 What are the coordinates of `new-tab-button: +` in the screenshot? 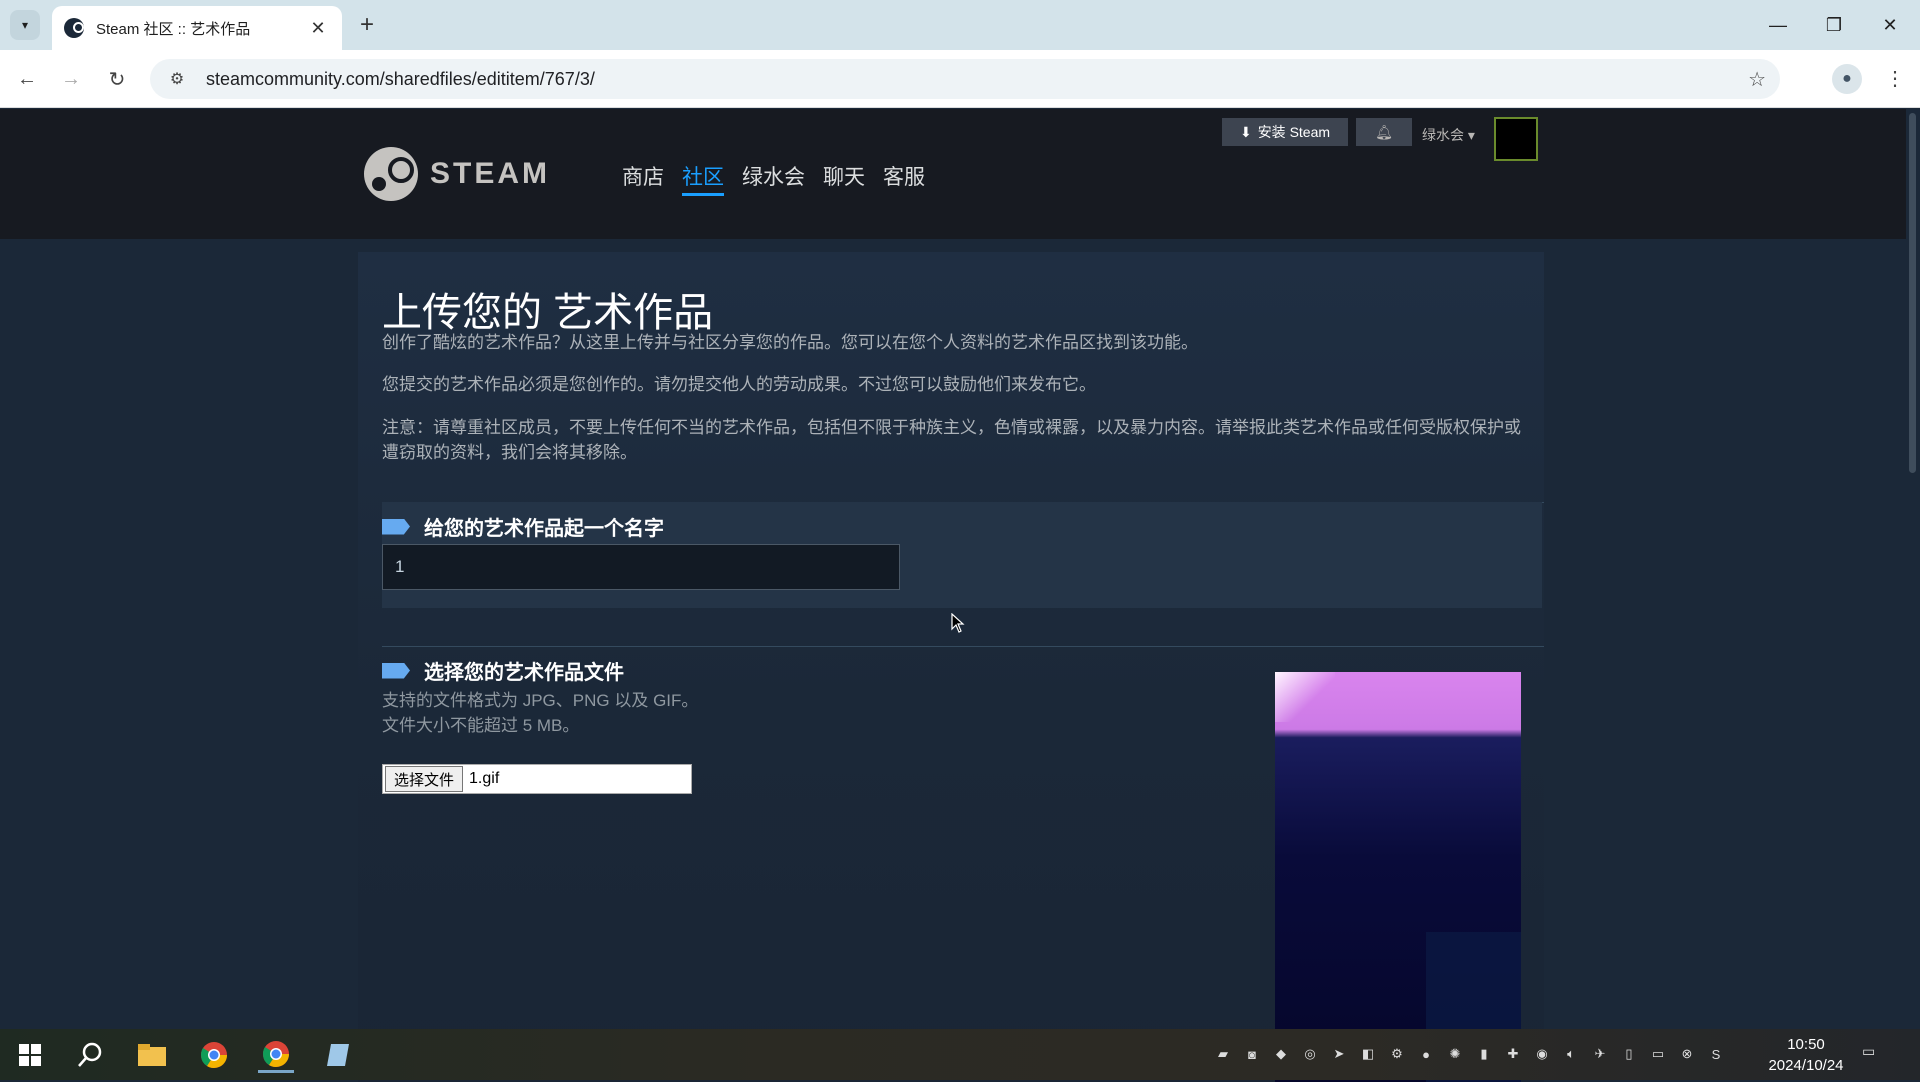 It's located at (367, 25).